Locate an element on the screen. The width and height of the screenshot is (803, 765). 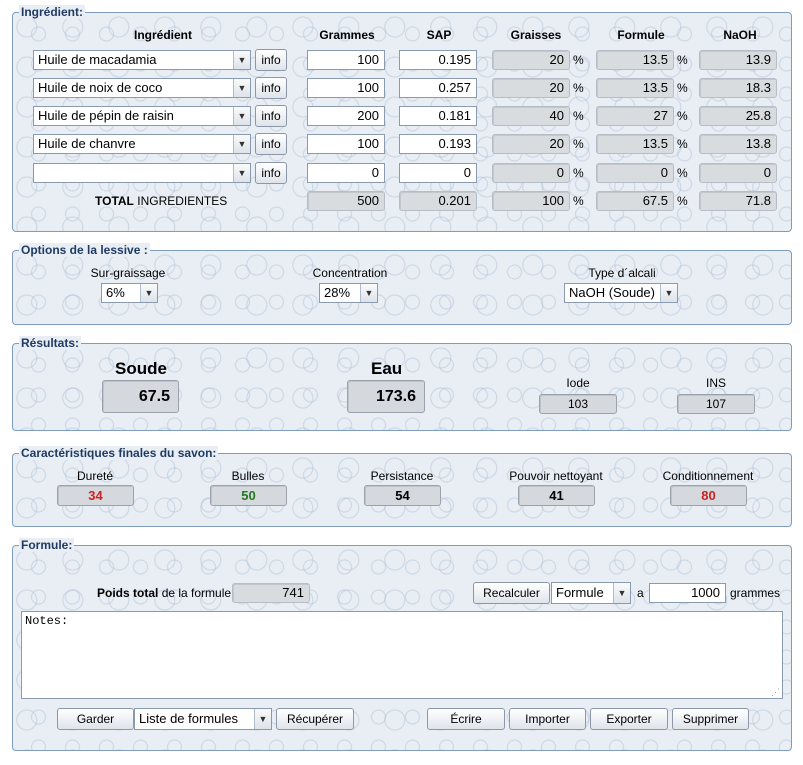
import-button: Importer is located at coordinates (547, 719).